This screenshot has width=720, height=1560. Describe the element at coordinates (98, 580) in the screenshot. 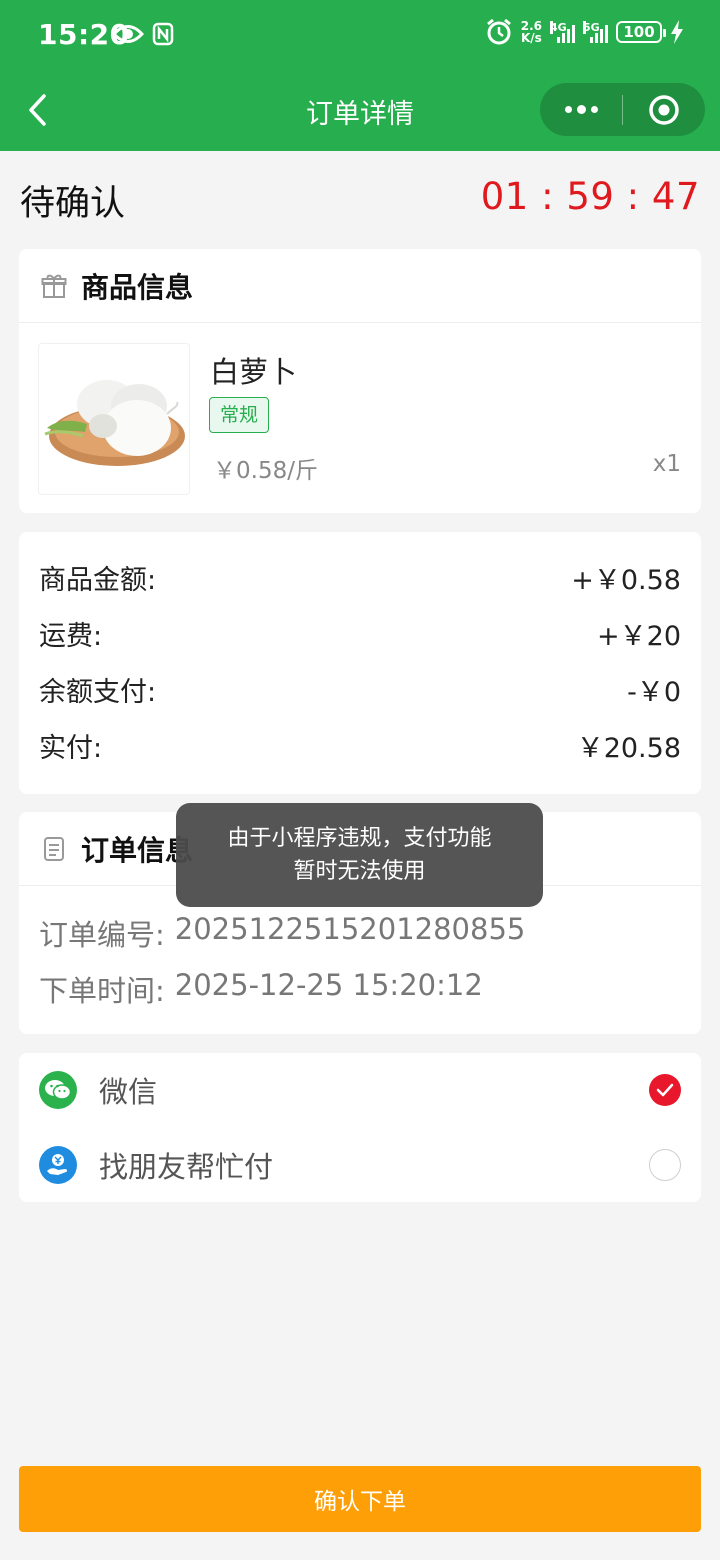

I see `amount-label: 商品金额:` at that location.